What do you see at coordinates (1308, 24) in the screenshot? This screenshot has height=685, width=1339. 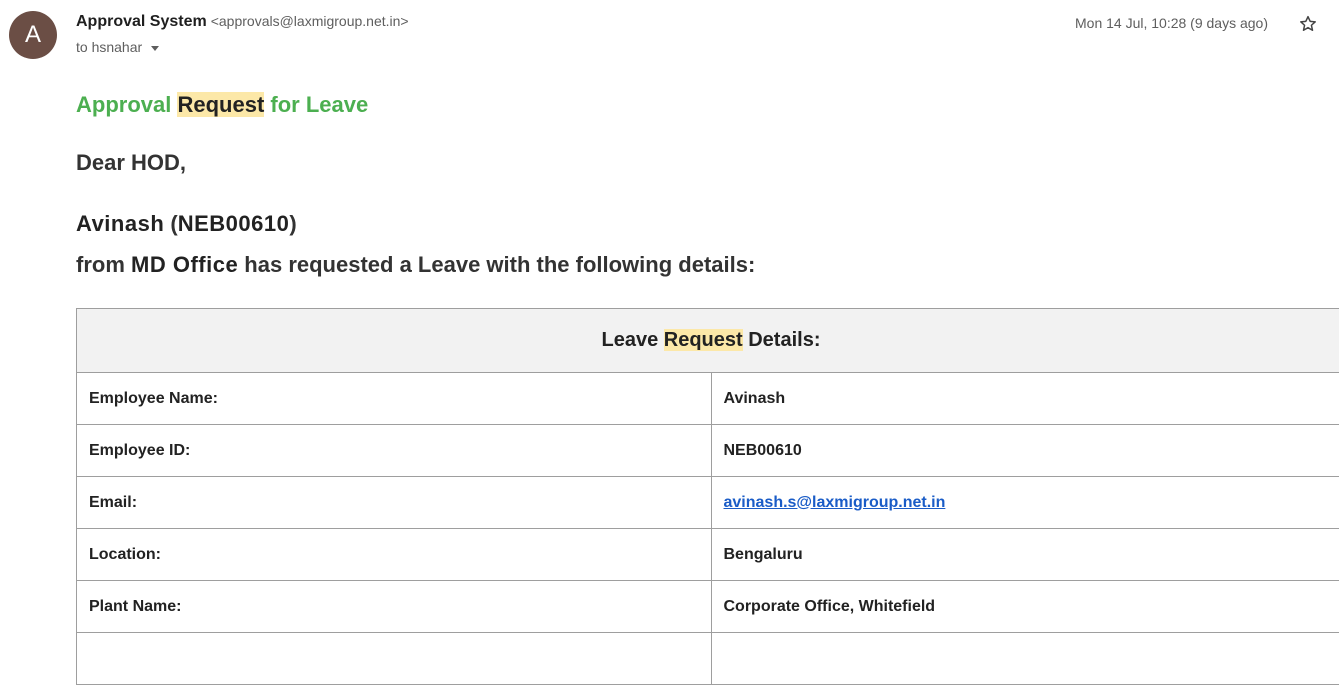 I see `star-icon` at bounding box center [1308, 24].